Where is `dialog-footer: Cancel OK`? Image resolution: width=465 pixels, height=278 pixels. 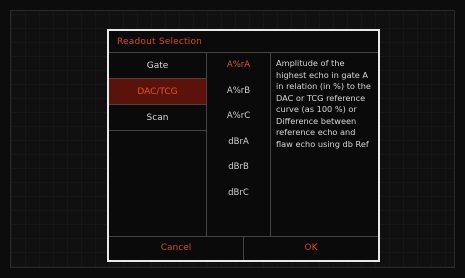
dialog-footer: Cancel OK is located at coordinates (243, 248).